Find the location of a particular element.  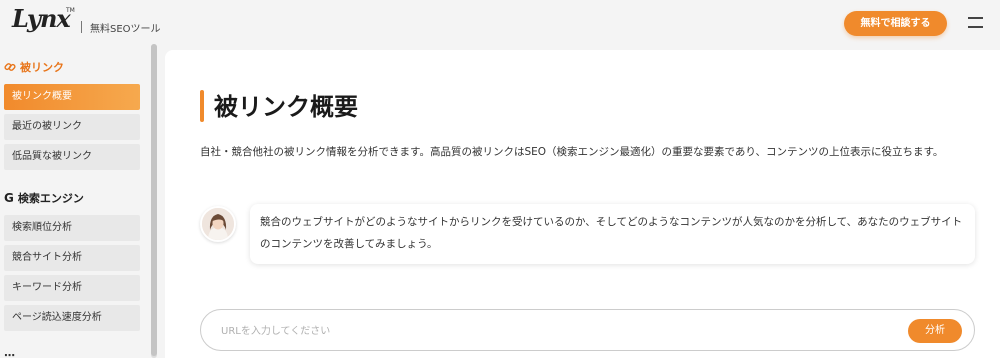

sidebar-item-rank-analysis: 検索順位分析 is located at coordinates (72, 228).